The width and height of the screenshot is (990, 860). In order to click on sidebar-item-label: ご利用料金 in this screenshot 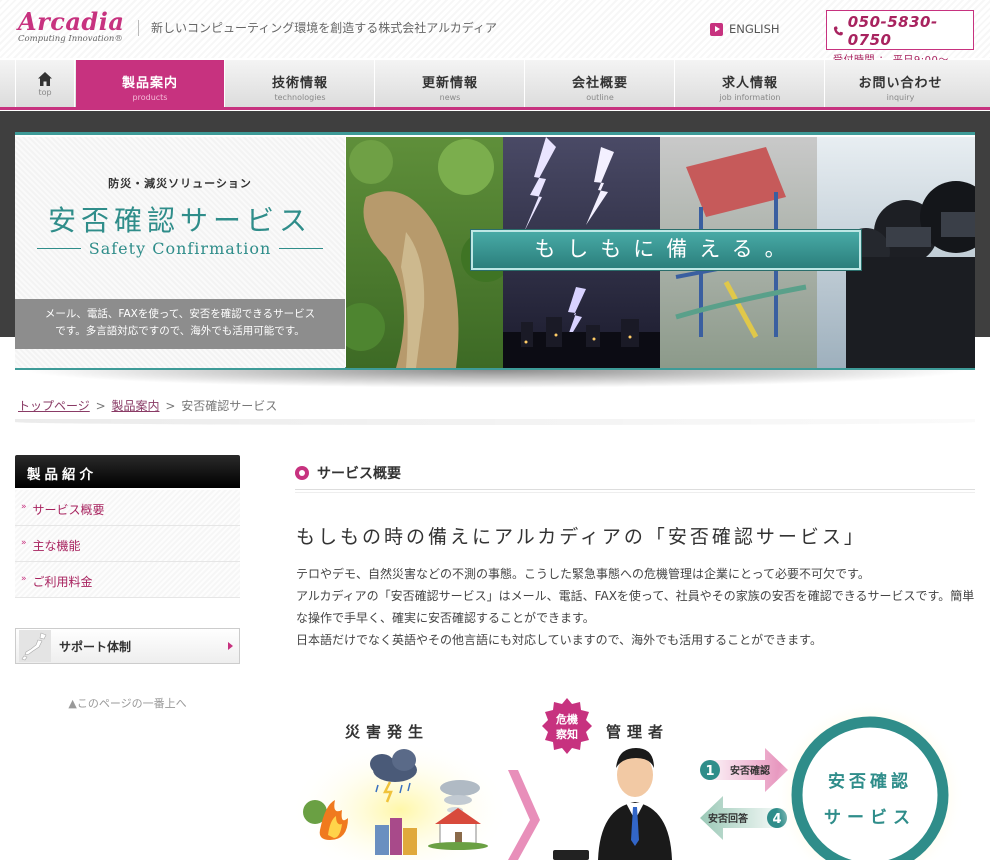, I will do `click(62, 582)`.